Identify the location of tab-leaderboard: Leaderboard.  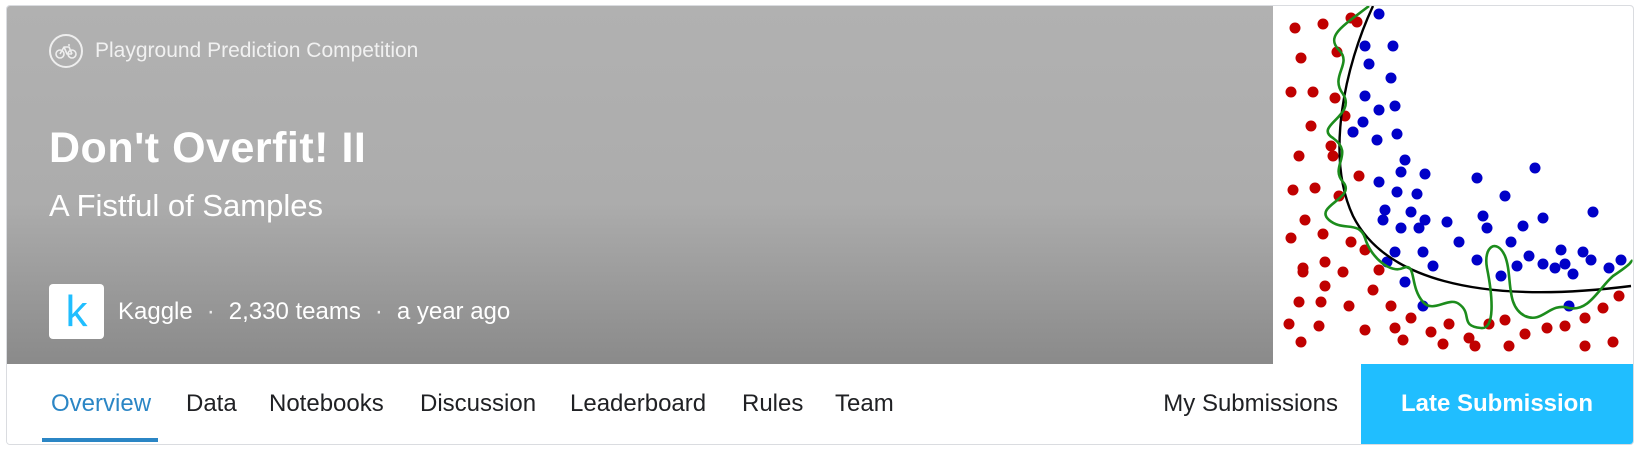
(638, 404).